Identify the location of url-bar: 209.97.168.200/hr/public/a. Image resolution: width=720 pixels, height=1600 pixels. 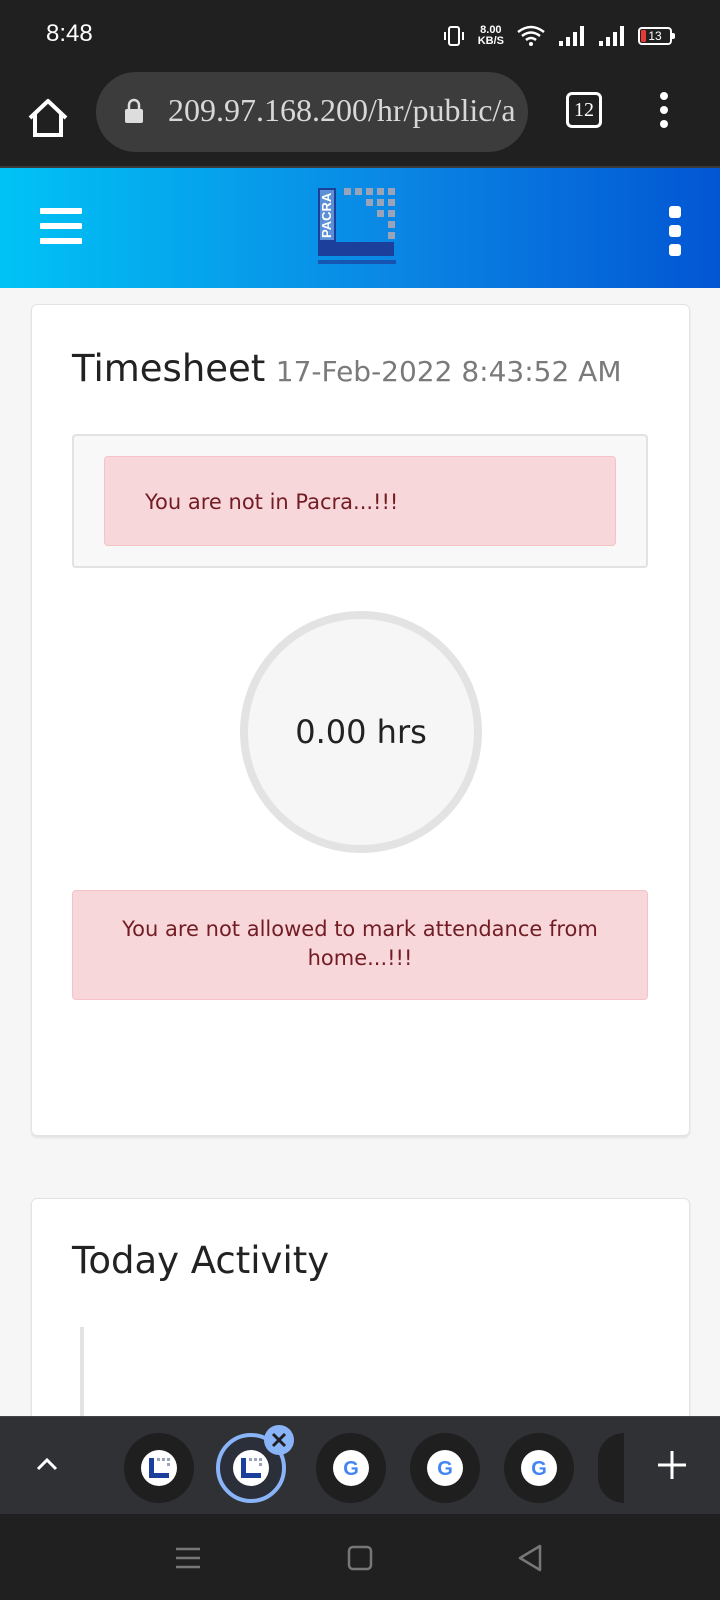
(312, 112).